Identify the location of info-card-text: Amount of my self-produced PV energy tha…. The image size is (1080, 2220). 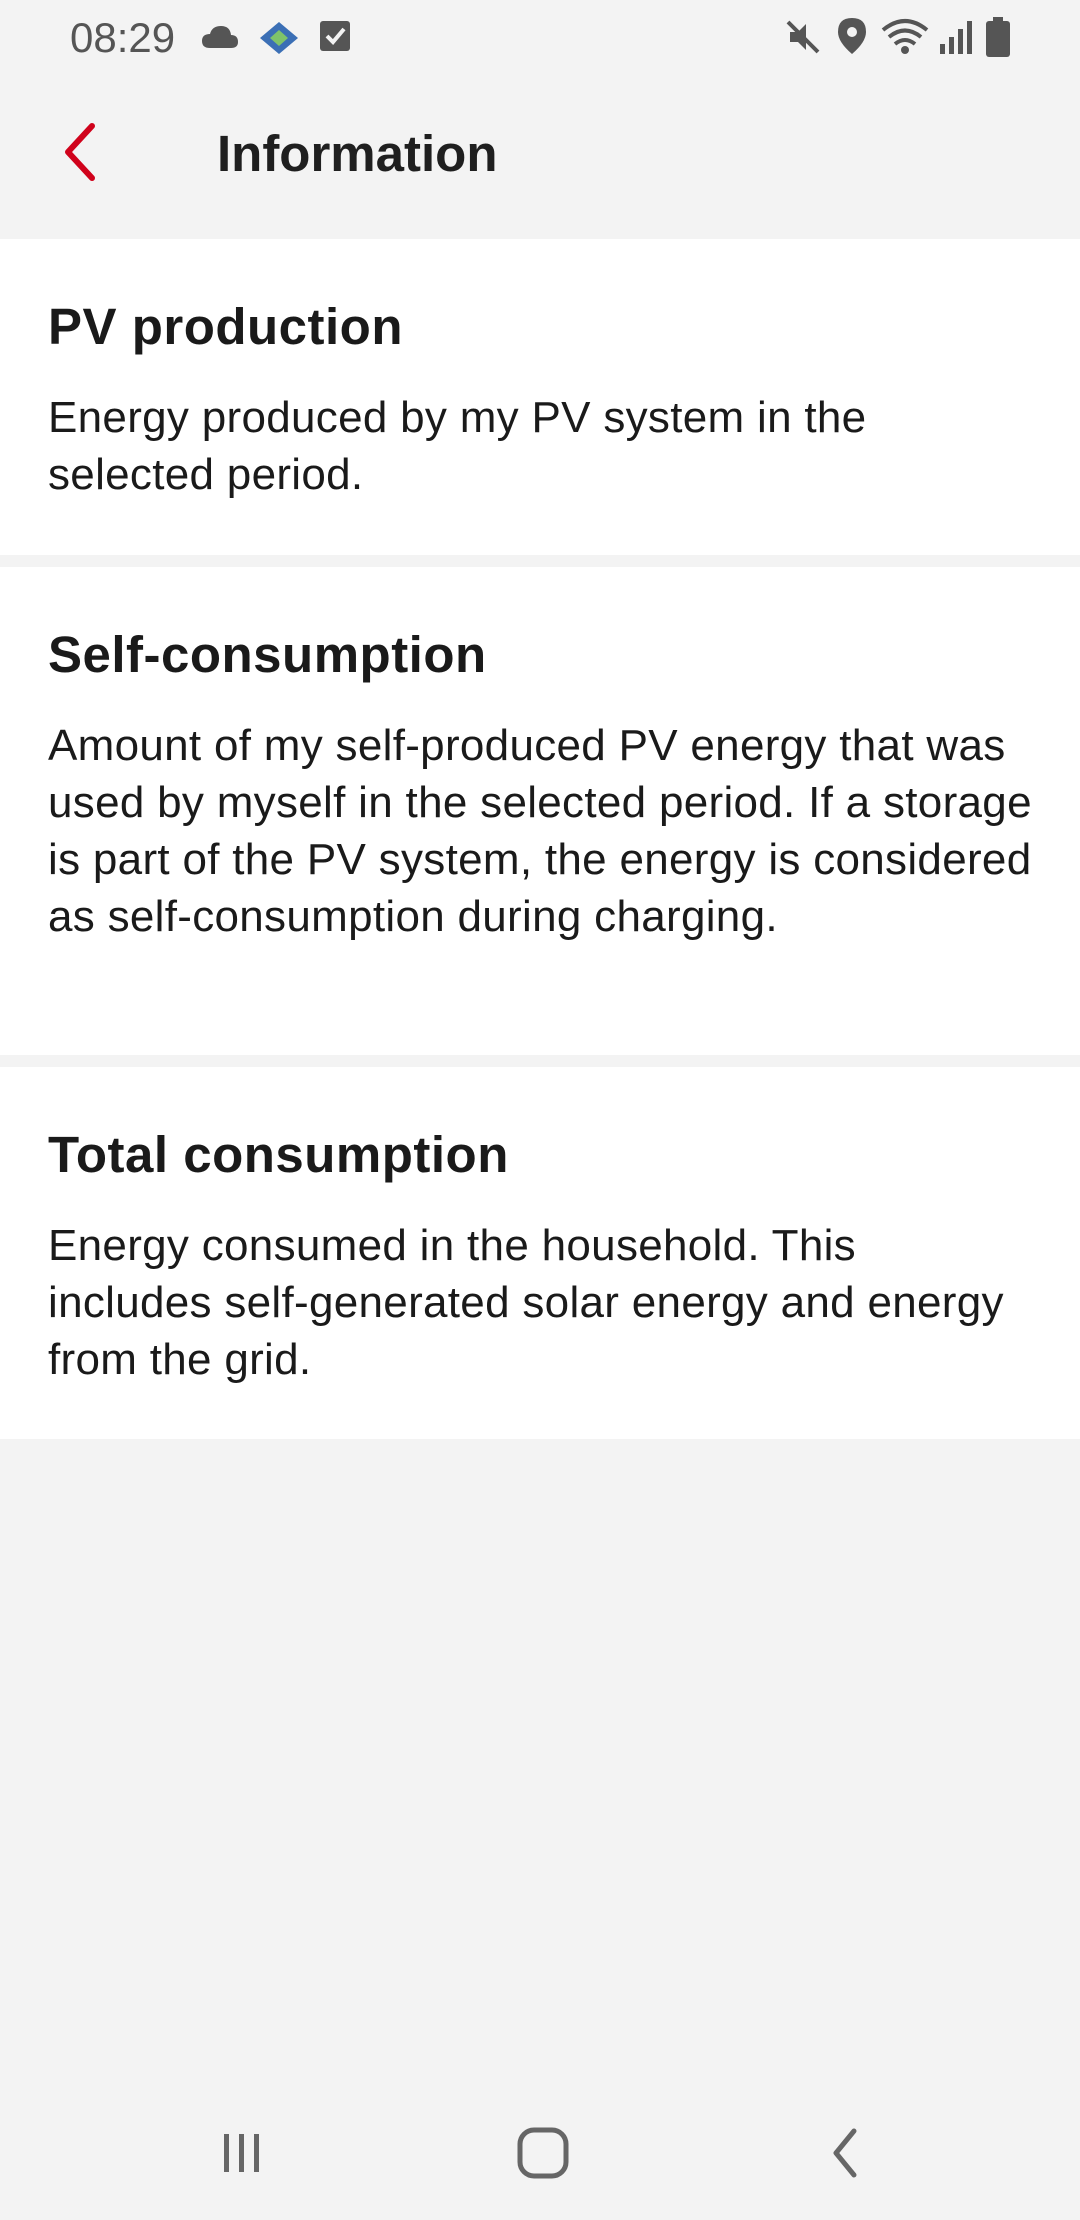
(540, 831).